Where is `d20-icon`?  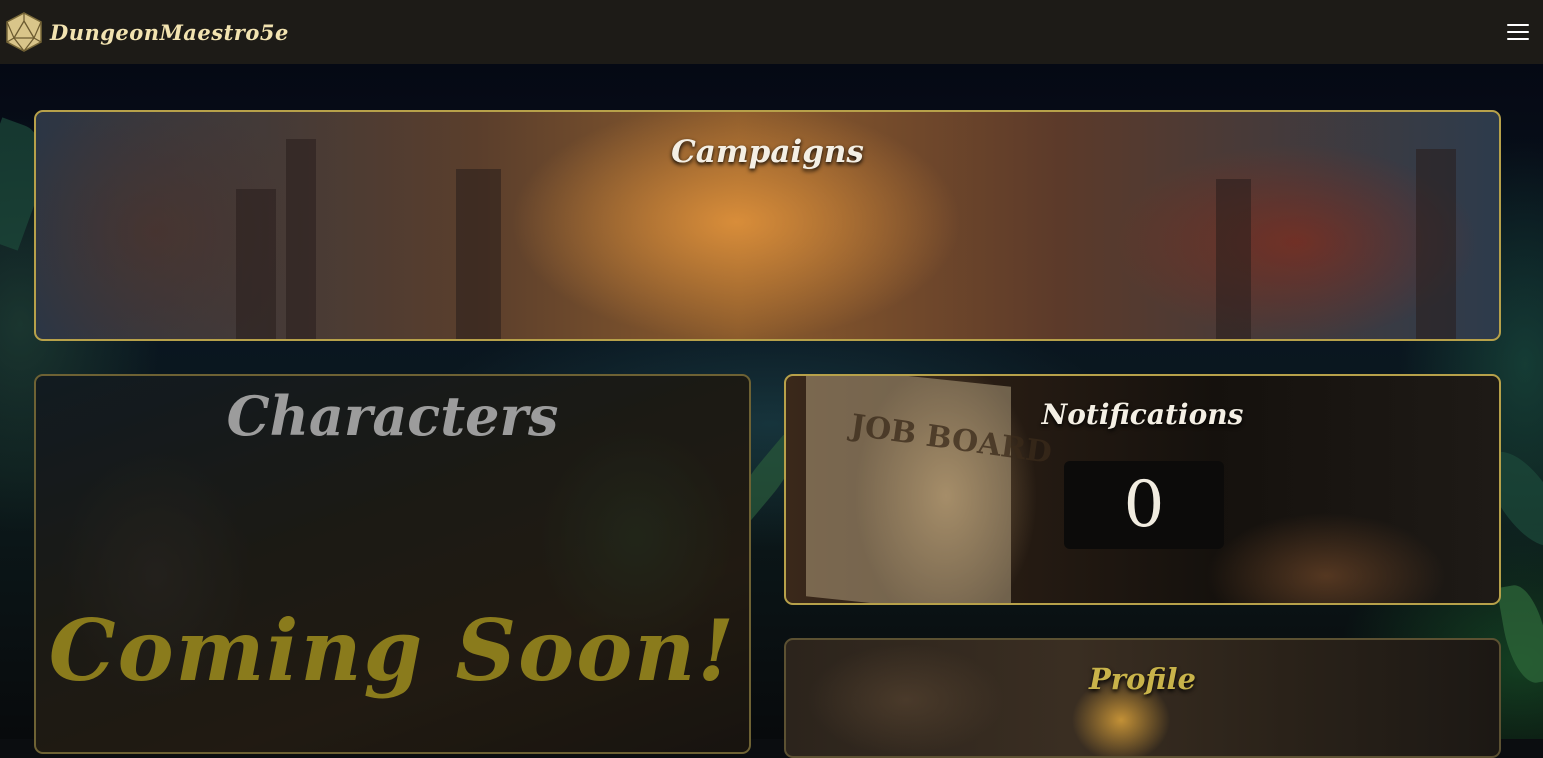 d20-icon is located at coordinates (24, 32).